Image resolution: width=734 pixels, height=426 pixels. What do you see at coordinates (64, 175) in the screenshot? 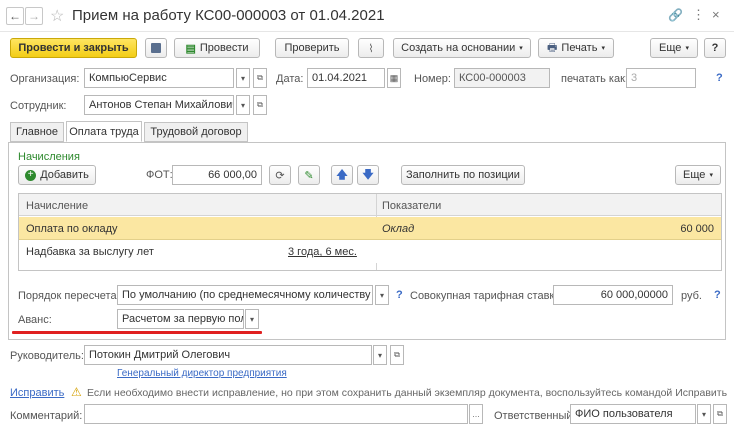
I see `add-label: Добавить` at bounding box center [64, 175].